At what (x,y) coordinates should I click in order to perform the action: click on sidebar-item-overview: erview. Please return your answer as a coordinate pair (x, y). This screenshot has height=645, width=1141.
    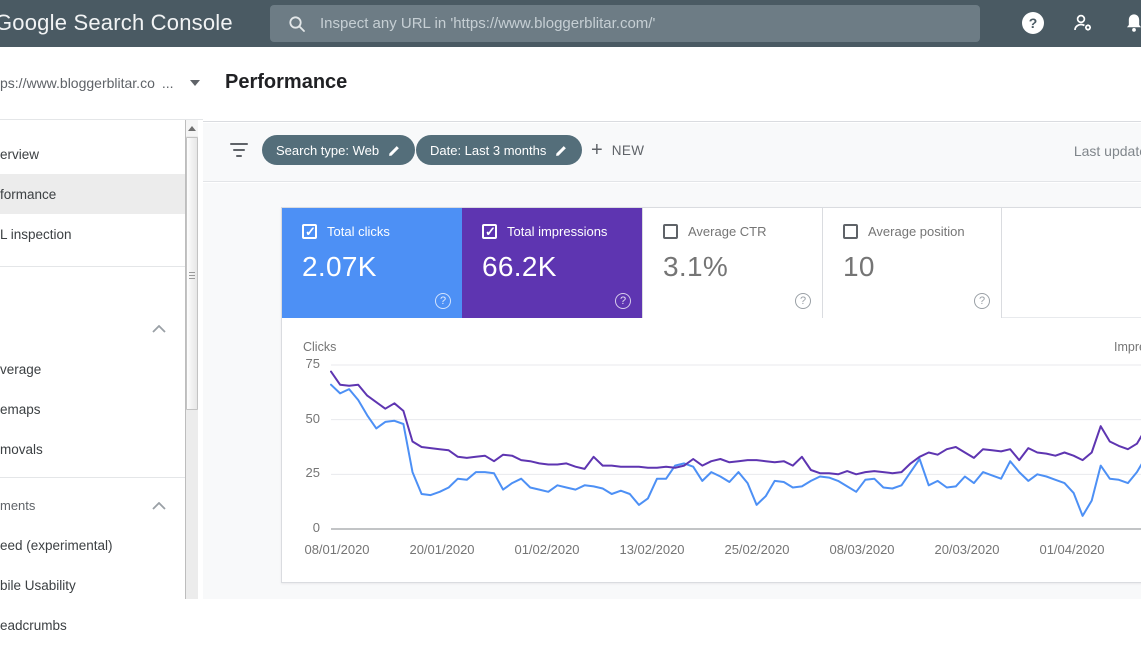
    Looking at the image, I should click on (92, 154).